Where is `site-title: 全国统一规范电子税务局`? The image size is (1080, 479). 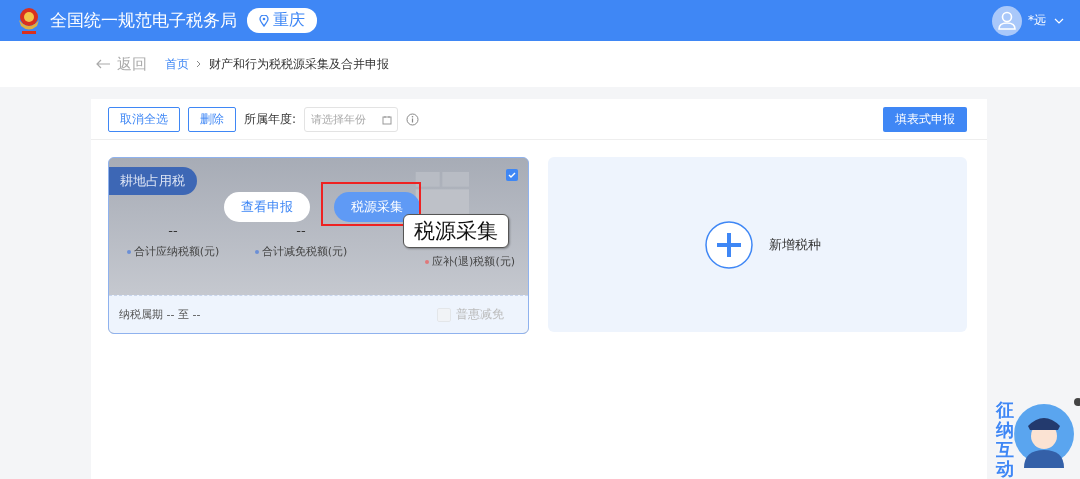
site-title: 全国统一规范电子税务局 is located at coordinates (143, 20).